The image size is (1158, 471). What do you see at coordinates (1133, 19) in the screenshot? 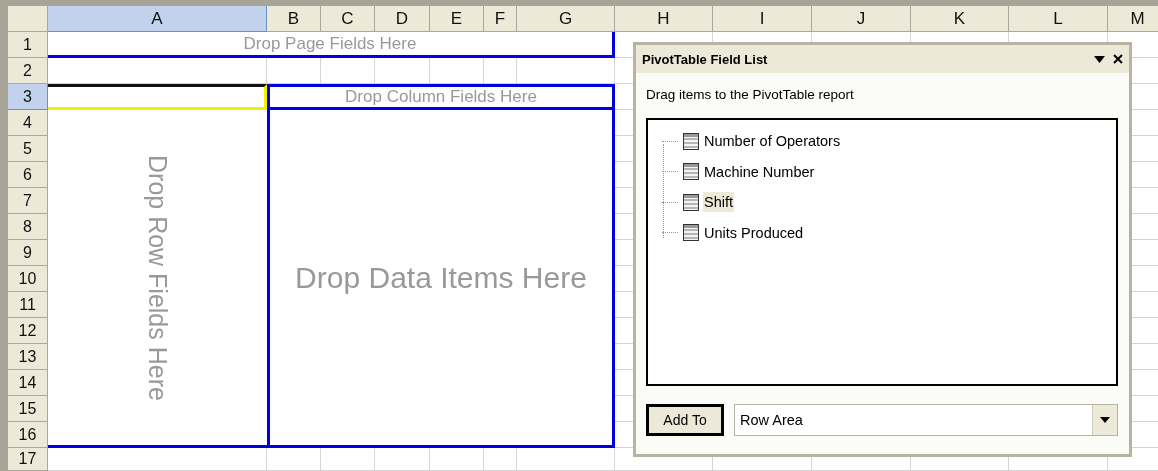
I see `column-header: M` at bounding box center [1133, 19].